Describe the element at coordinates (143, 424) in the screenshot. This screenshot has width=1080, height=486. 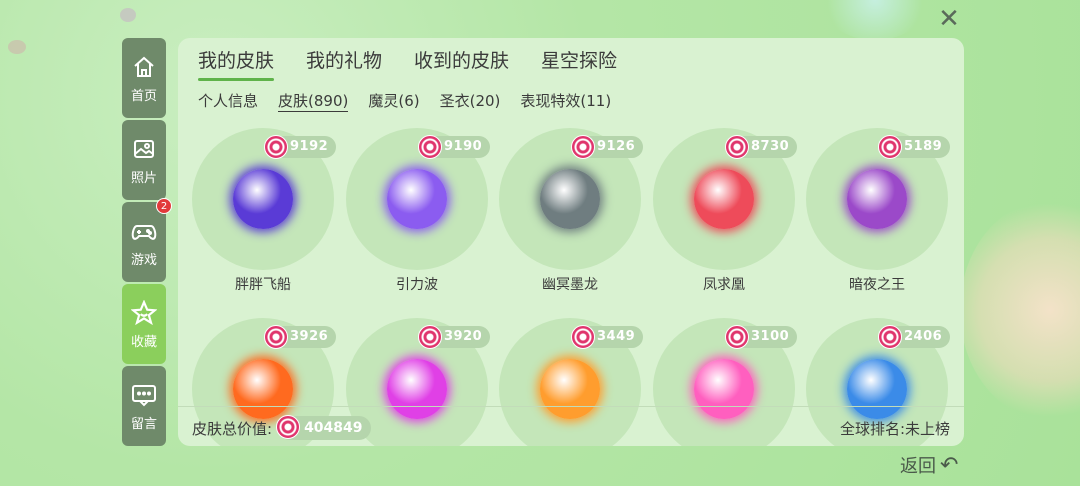
I see `sidebar-item-label: 留言` at that location.